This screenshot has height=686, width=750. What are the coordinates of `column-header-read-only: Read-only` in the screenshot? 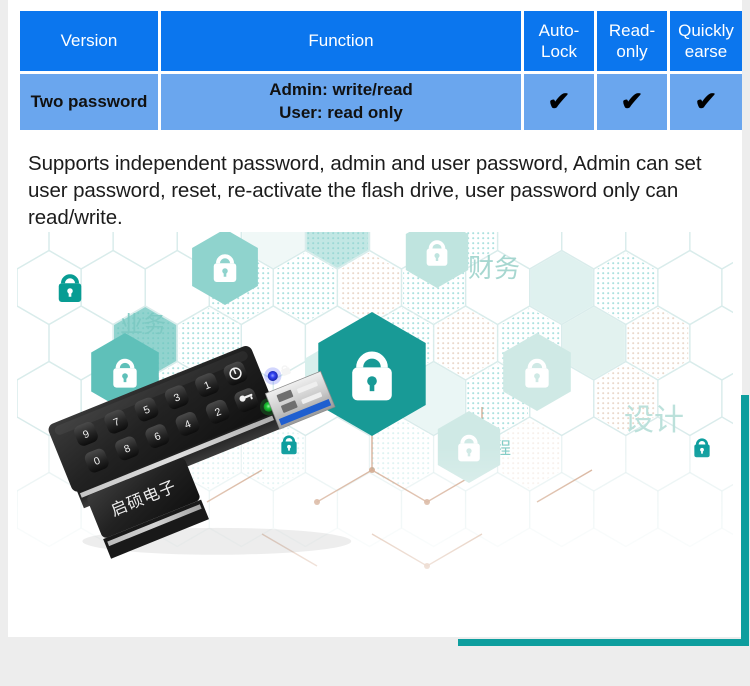 It's located at (632, 41).